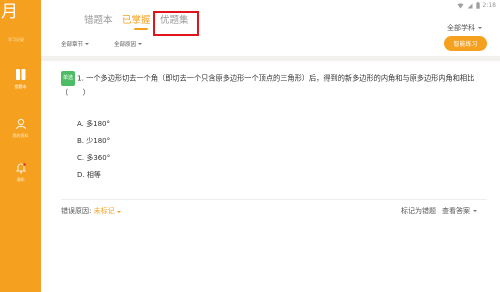 This screenshot has height=292, width=500. I want to click on reason-filter: 全部原因, so click(128, 44).